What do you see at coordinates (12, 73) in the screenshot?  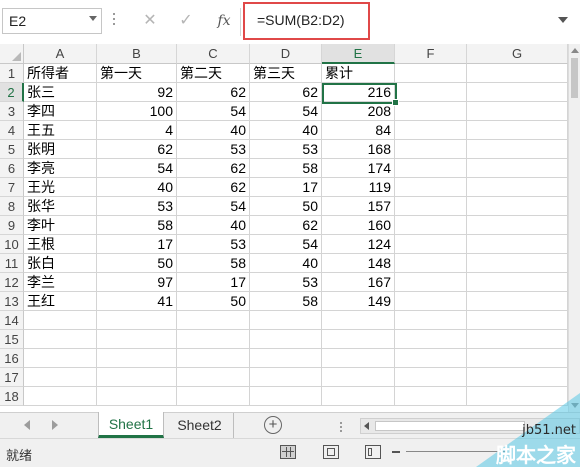 I see `row-header-1: 1` at bounding box center [12, 73].